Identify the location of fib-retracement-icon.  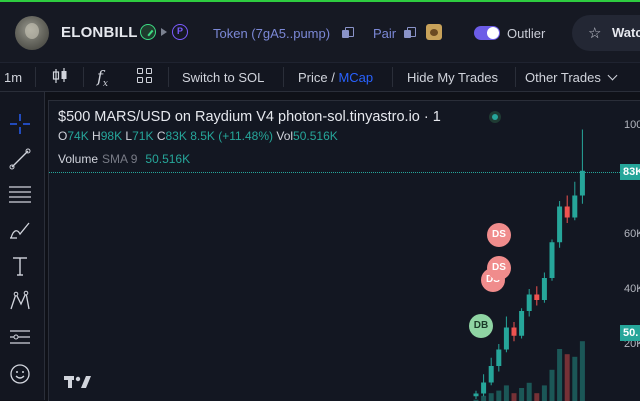
(20, 194).